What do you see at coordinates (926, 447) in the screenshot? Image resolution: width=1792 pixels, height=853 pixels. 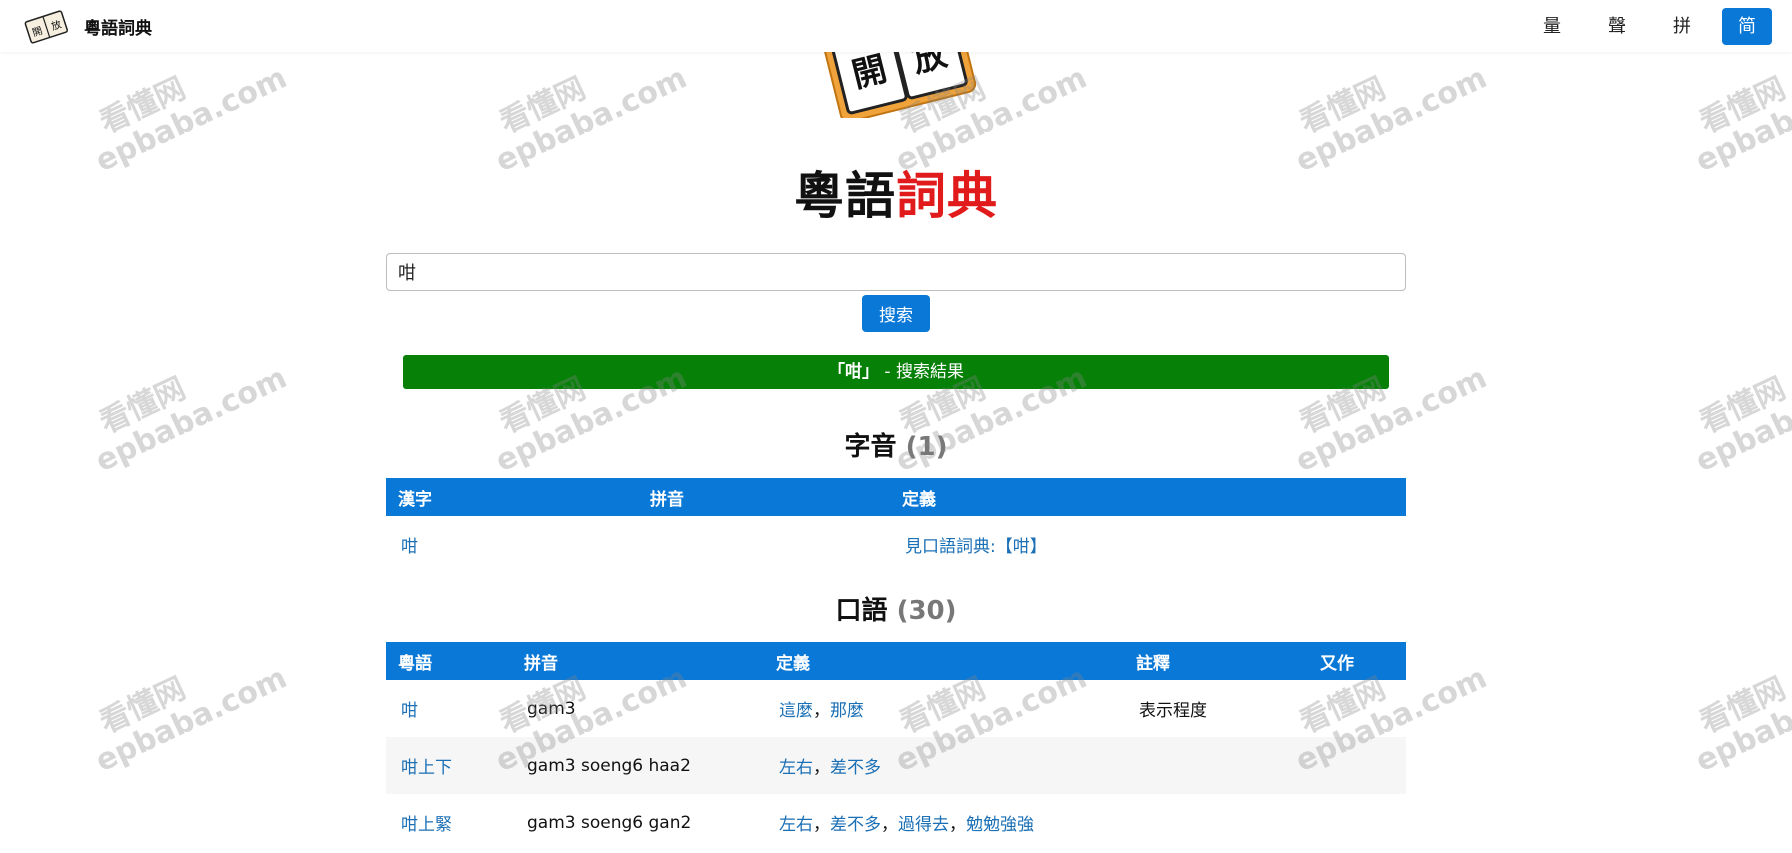 I see `char-section-count: (1)` at bounding box center [926, 447].